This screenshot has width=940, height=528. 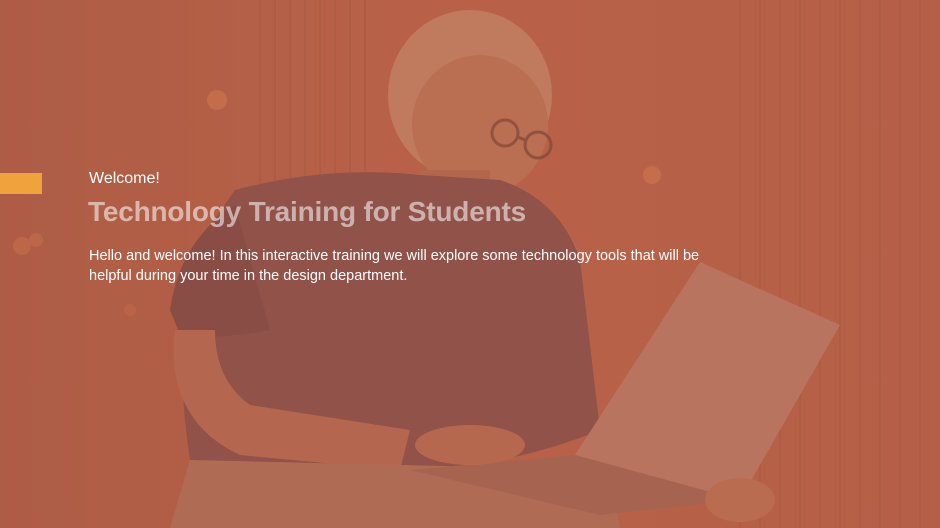 What do you see at coordinates (124, 178) in the screenshot?
I see `welcome-label: Welcome!` at bounding box center [124, 178].